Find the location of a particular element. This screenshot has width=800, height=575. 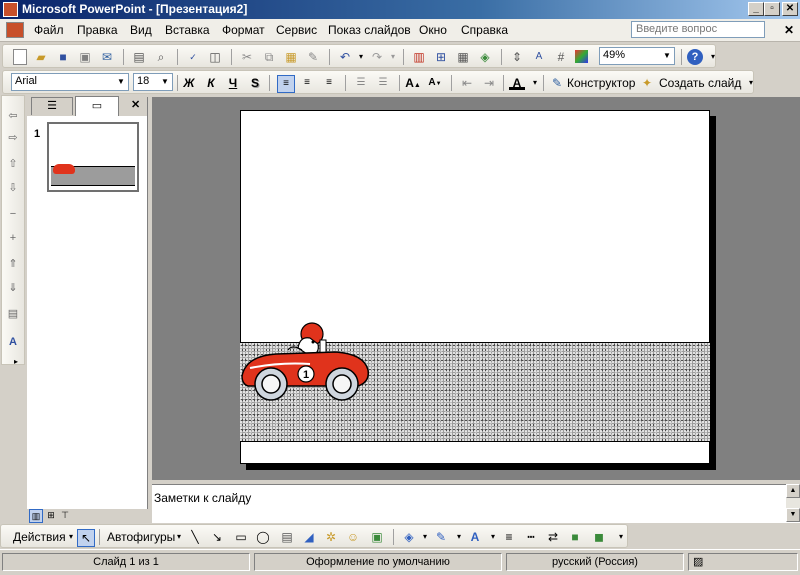

toolbar-options-icon: ▸ is located at coordinates (19, 361).